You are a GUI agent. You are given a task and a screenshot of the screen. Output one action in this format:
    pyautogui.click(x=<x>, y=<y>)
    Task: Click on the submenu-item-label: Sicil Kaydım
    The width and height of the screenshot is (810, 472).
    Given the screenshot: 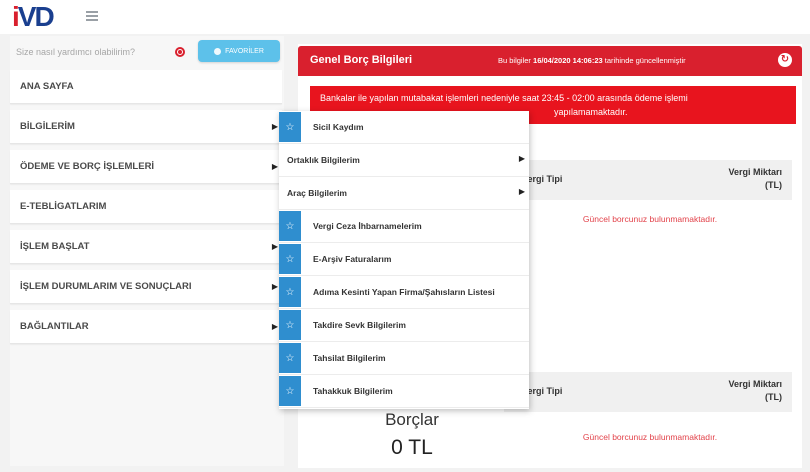 What is the action you would take?
    pyautogui.click(x=338, y=127)
    